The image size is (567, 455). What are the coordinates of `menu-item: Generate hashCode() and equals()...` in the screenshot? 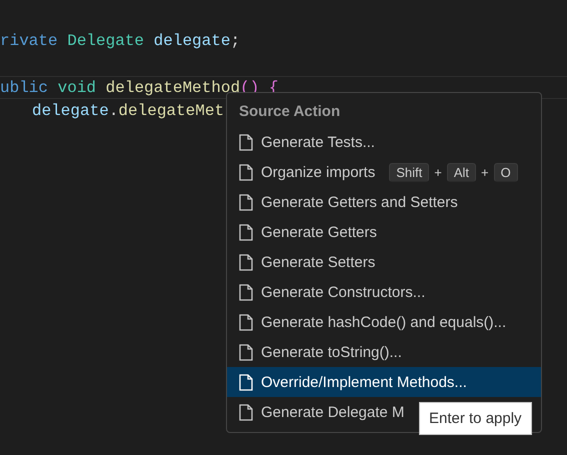 It's located at (370, 322).